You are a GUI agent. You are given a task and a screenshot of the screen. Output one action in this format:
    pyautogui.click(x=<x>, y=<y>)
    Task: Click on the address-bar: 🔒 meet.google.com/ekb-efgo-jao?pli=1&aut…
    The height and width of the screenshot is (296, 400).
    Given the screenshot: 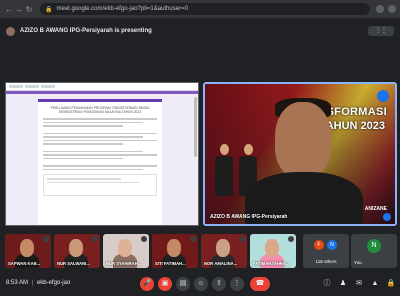 What is the action you would take?
    pyautogui.click(x=205, y=9)
    